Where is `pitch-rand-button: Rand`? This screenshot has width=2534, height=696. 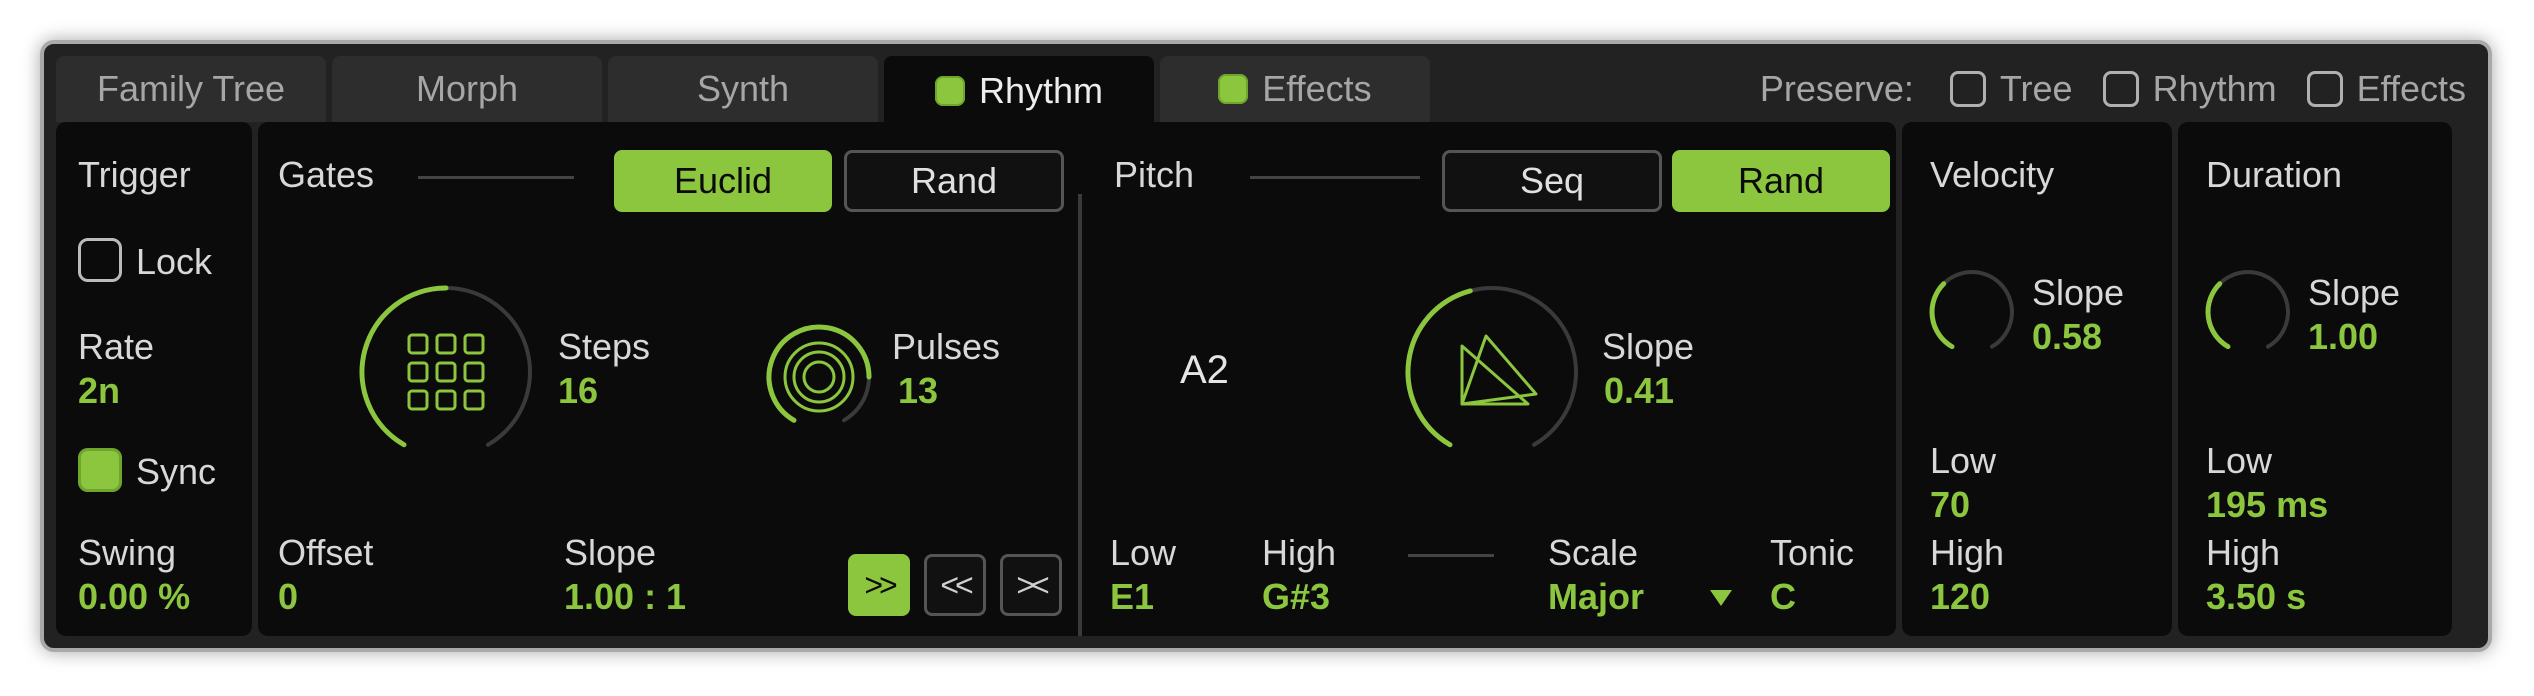 pitch-rand-button: Rand is located at coordinates (1781, 181).